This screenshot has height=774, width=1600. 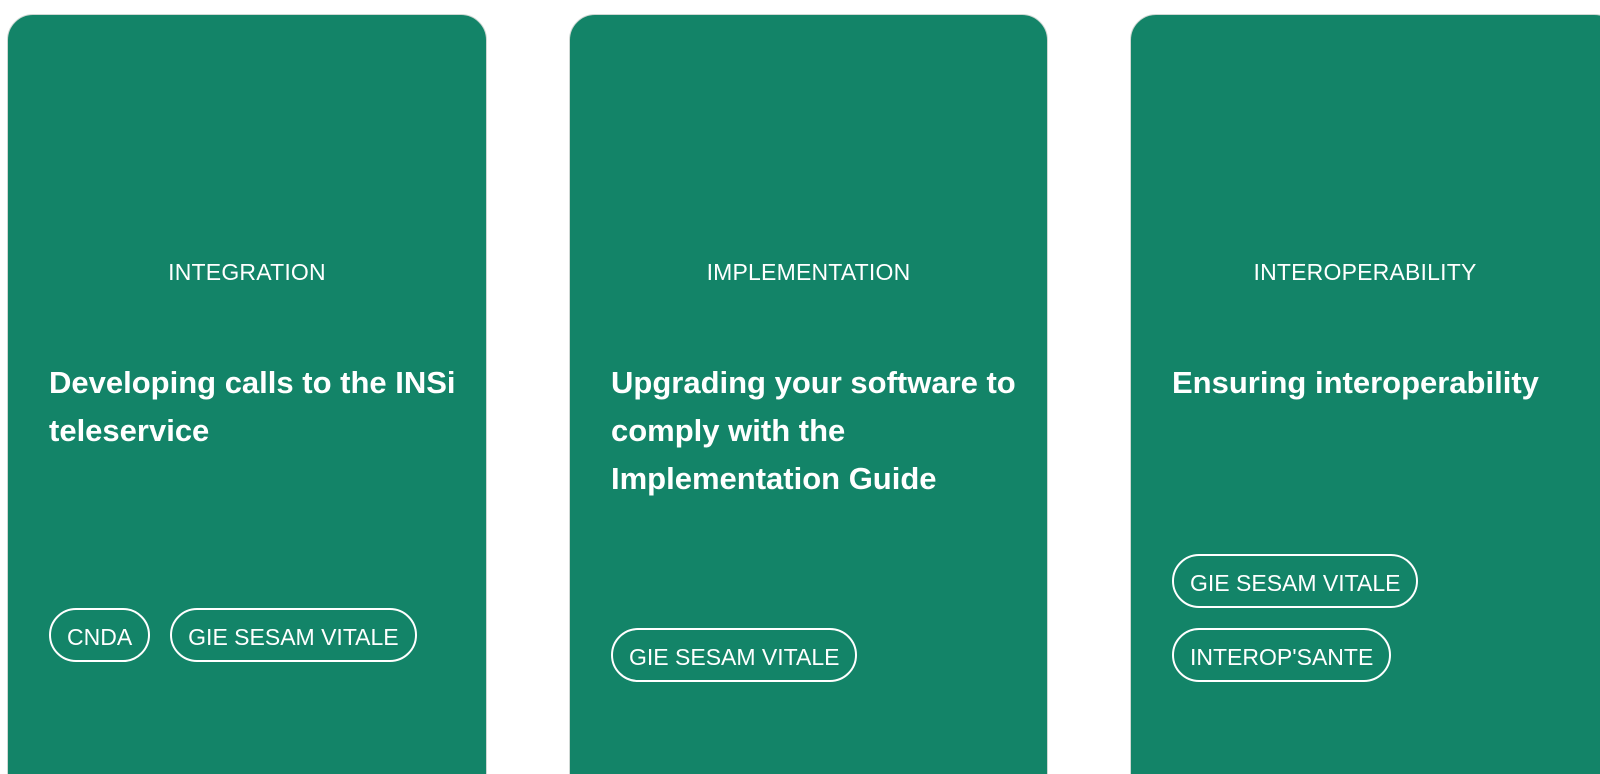 I want to click on card-title: Ensuring interoperability, so click(x=1355, y=382).